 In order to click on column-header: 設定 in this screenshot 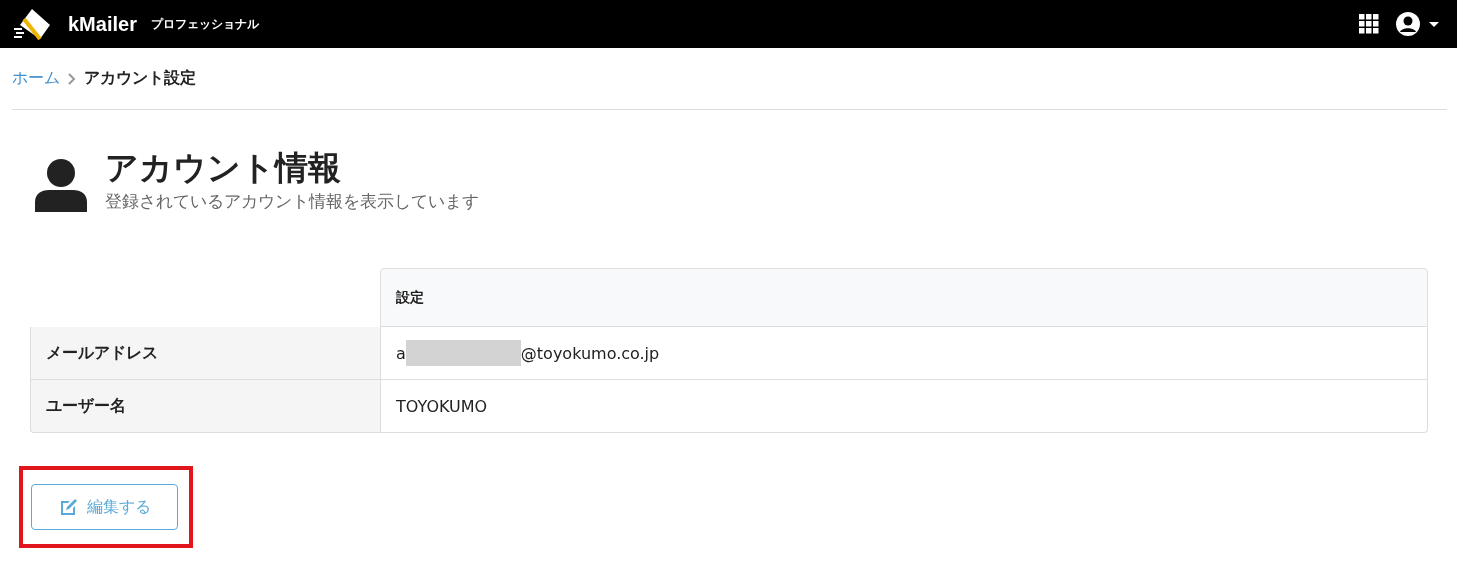, I will do `click(904, 297)`.